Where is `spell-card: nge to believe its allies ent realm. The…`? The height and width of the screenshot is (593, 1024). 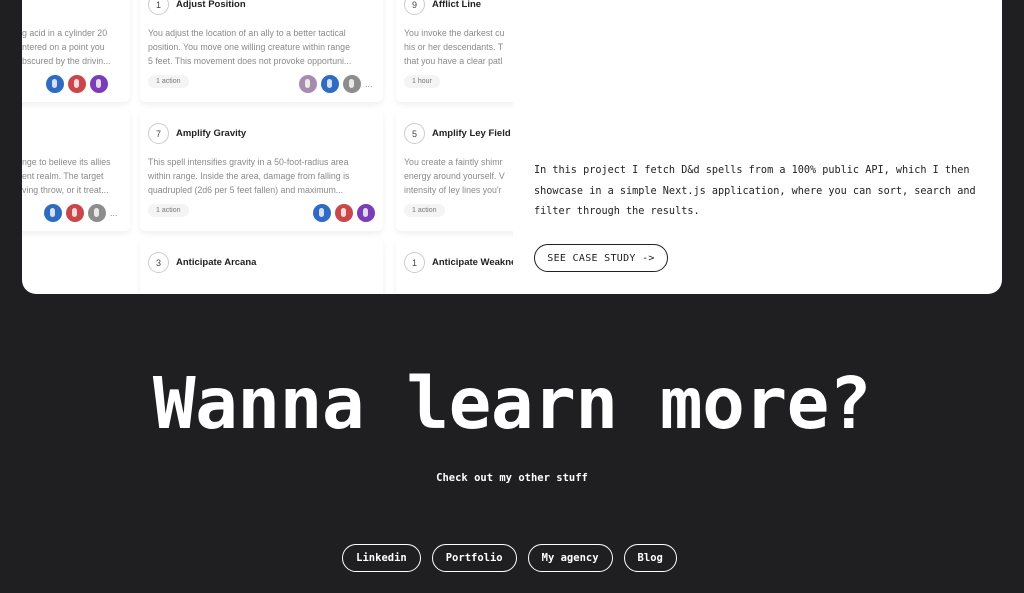 spell-card: nge to believe its allies ent realm. The… is located at coordinates (76, 170).